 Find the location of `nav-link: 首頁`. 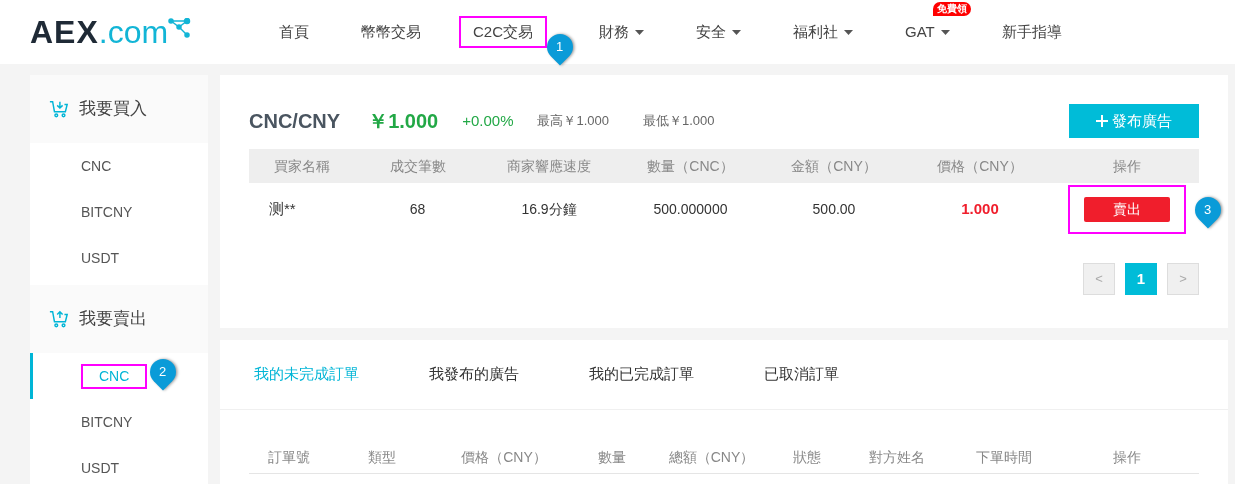

nav-link: 首頁 is located at coordinates (294, 32).